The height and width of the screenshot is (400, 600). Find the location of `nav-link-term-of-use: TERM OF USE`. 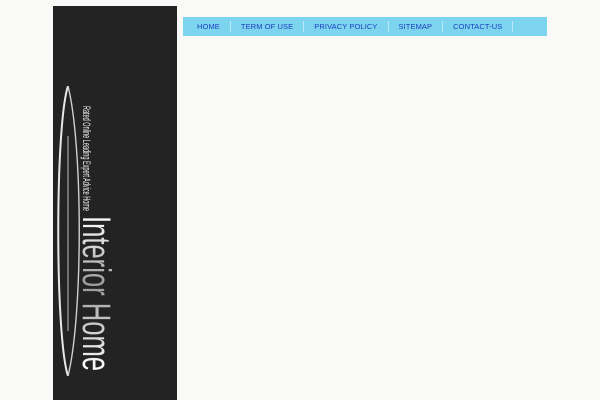

nav-link-term-of-use: TERM OF USE is located at coordinates (267, 26).